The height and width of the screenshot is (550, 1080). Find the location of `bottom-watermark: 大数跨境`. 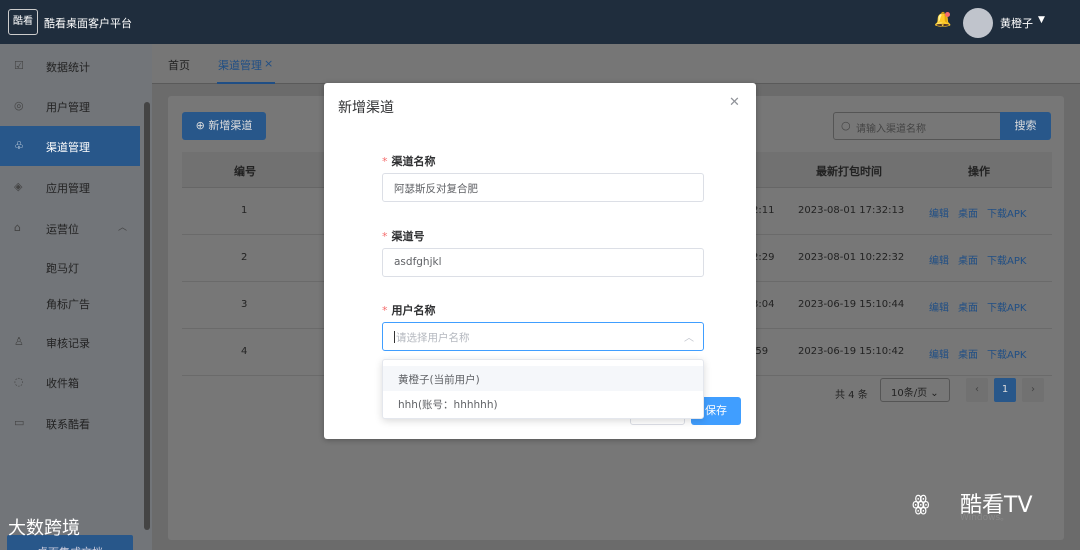

bottom-watermark: 大数跨境 is located at coordinates (44, 528).